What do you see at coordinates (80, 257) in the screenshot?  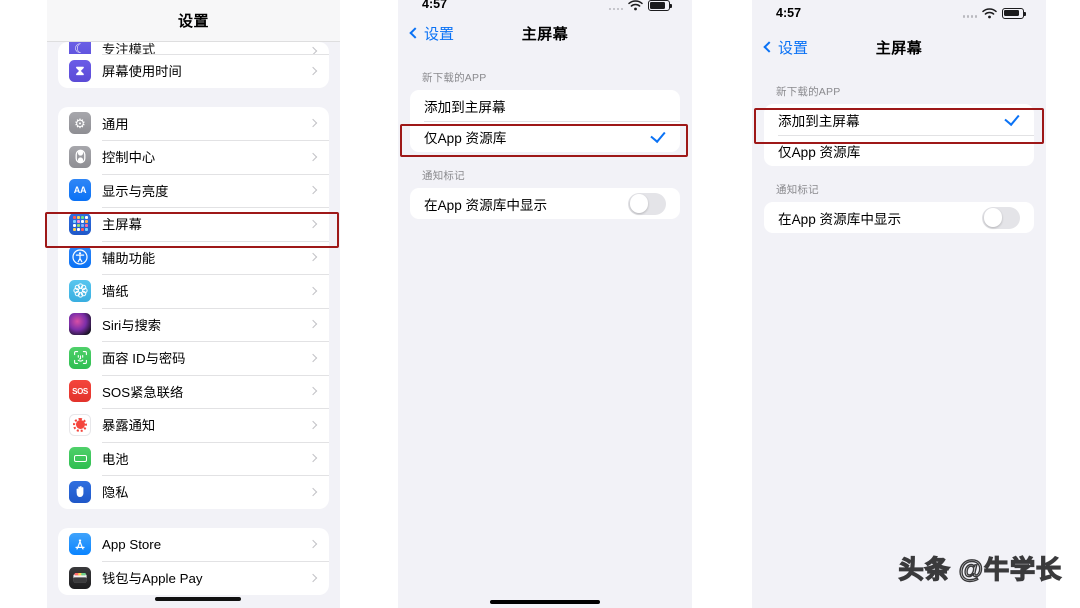 I see `accessibility-icon` at bounding box center [80, 257].